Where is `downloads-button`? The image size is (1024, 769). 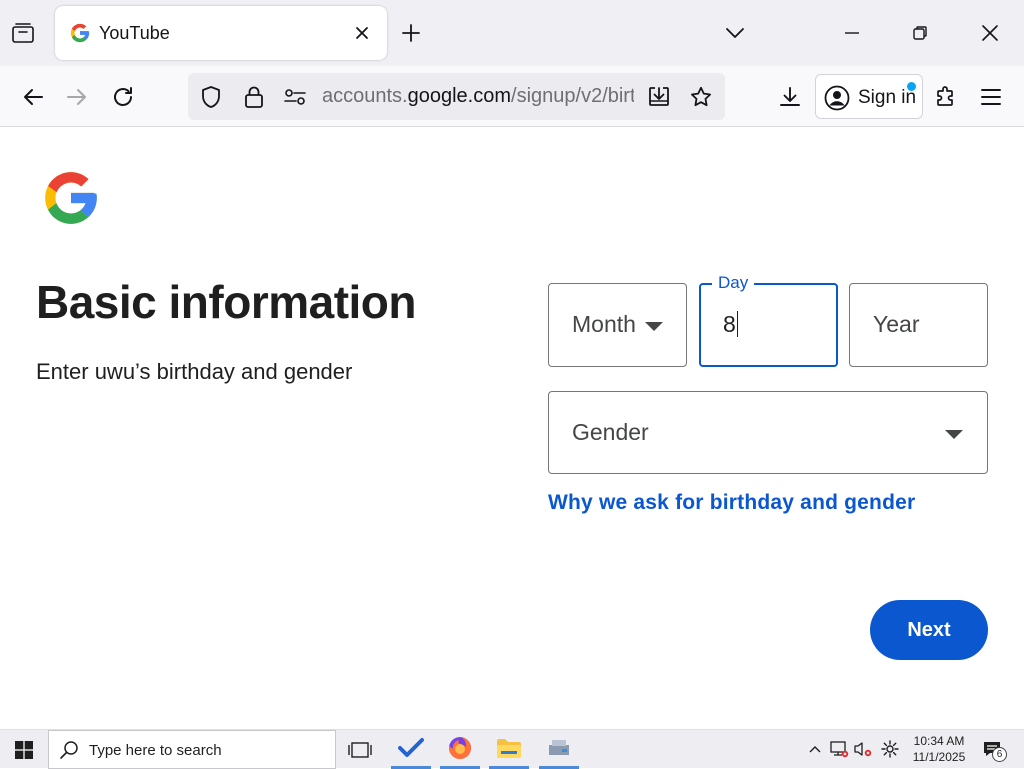 downloads-button is located at coordinates (790, 97).